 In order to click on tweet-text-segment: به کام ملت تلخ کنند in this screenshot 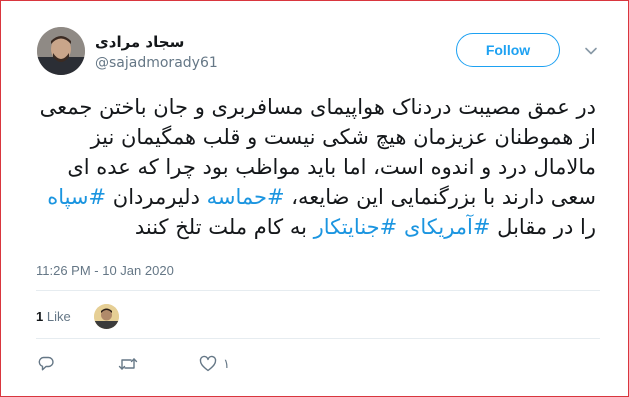, I will do `click(224, 227)`.